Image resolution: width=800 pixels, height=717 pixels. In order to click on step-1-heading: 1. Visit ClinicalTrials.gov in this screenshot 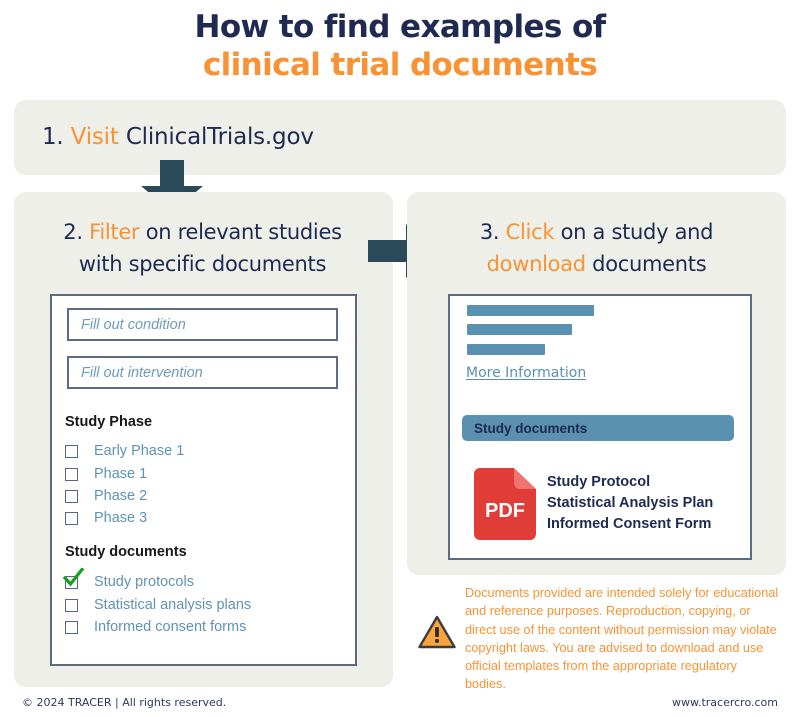, I will do `click(178, 137)`.